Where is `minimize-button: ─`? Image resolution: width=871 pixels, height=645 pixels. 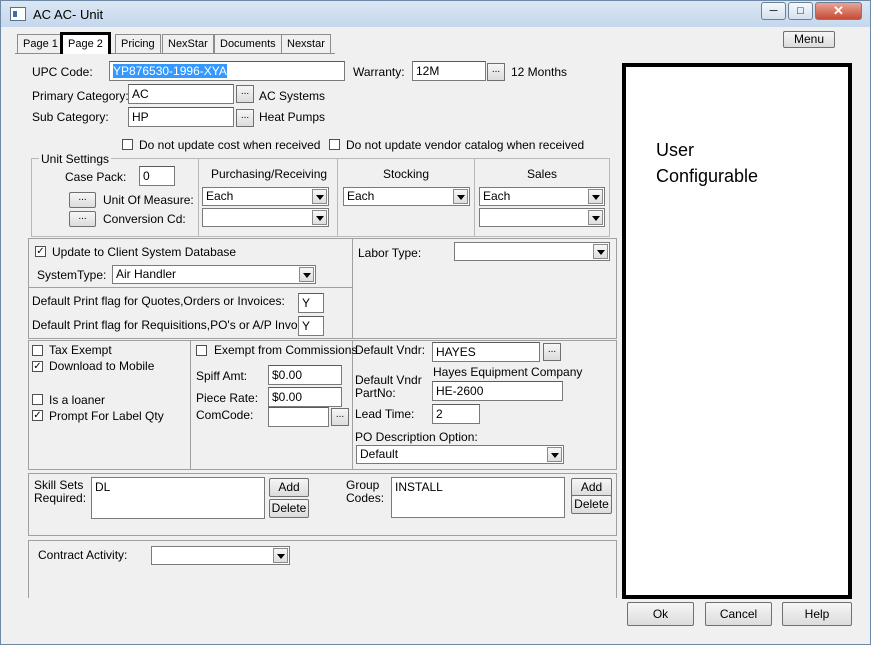 minimize-button: ─ is located at coordinates (773, 11).